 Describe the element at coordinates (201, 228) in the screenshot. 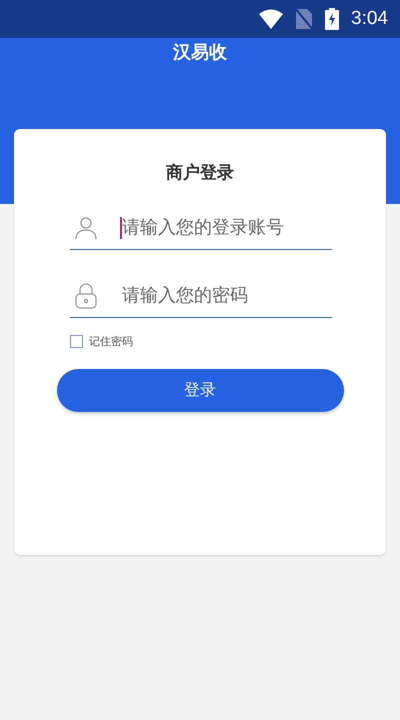

I see `input-field: 请输入您的登录账号` at that location.